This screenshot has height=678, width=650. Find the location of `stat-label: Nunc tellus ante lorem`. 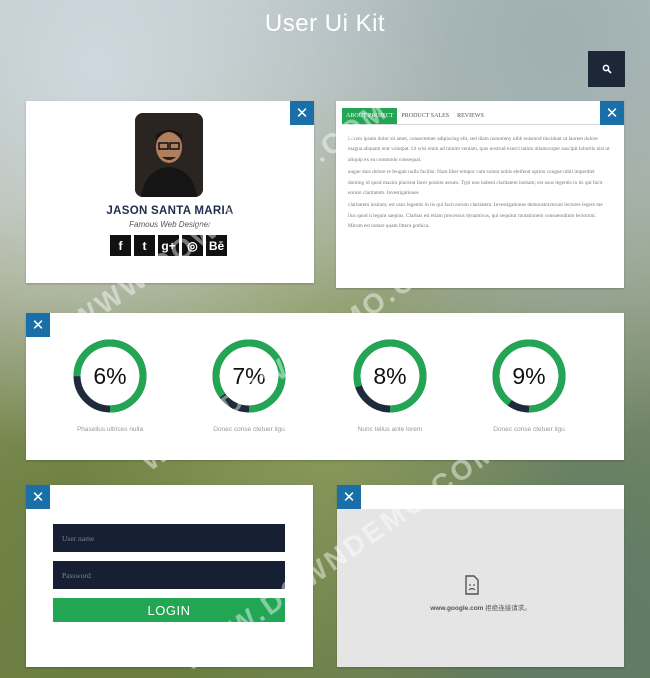

stat-label: Nunc tellus ante lorem is located at coordinates (390, 429).